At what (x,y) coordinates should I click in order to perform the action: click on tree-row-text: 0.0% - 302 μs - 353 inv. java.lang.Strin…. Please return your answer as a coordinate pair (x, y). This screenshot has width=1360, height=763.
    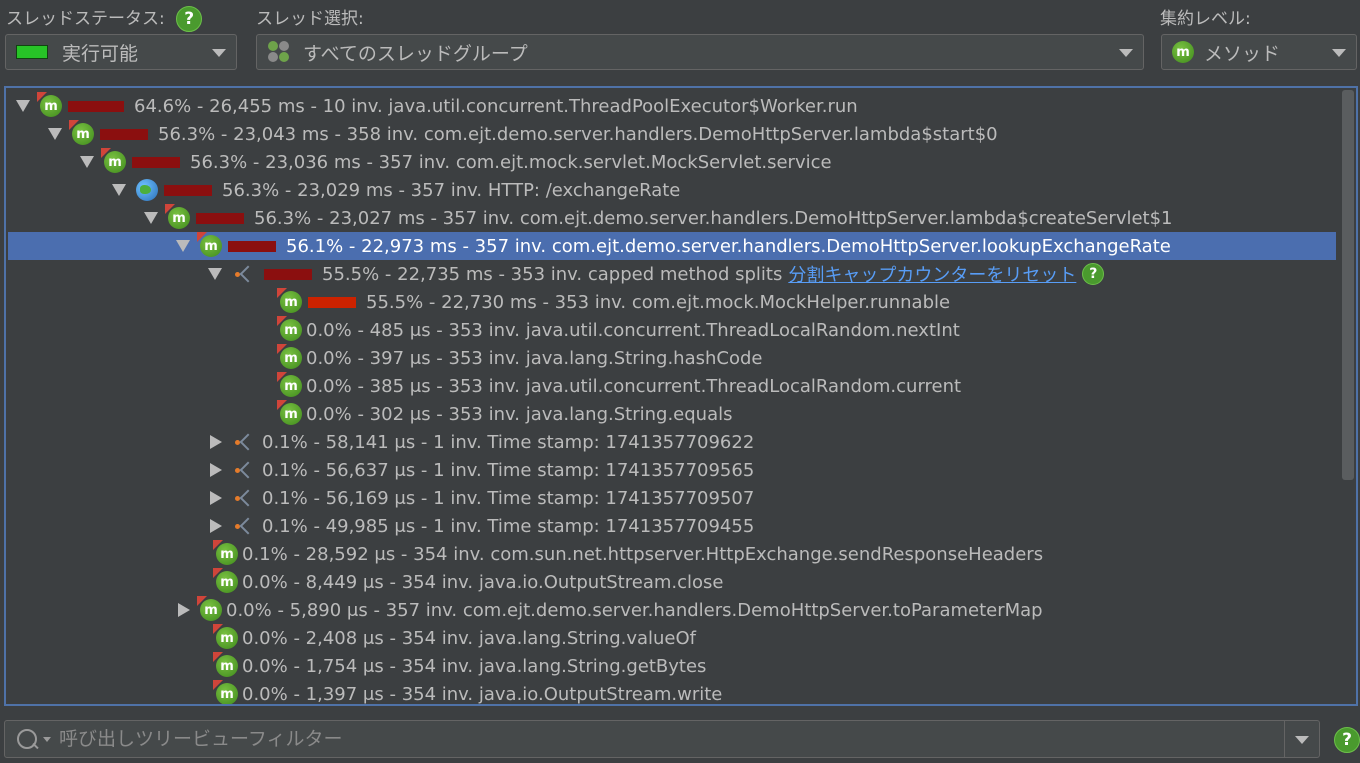
    Looking at the image, I should click on (519, 414).